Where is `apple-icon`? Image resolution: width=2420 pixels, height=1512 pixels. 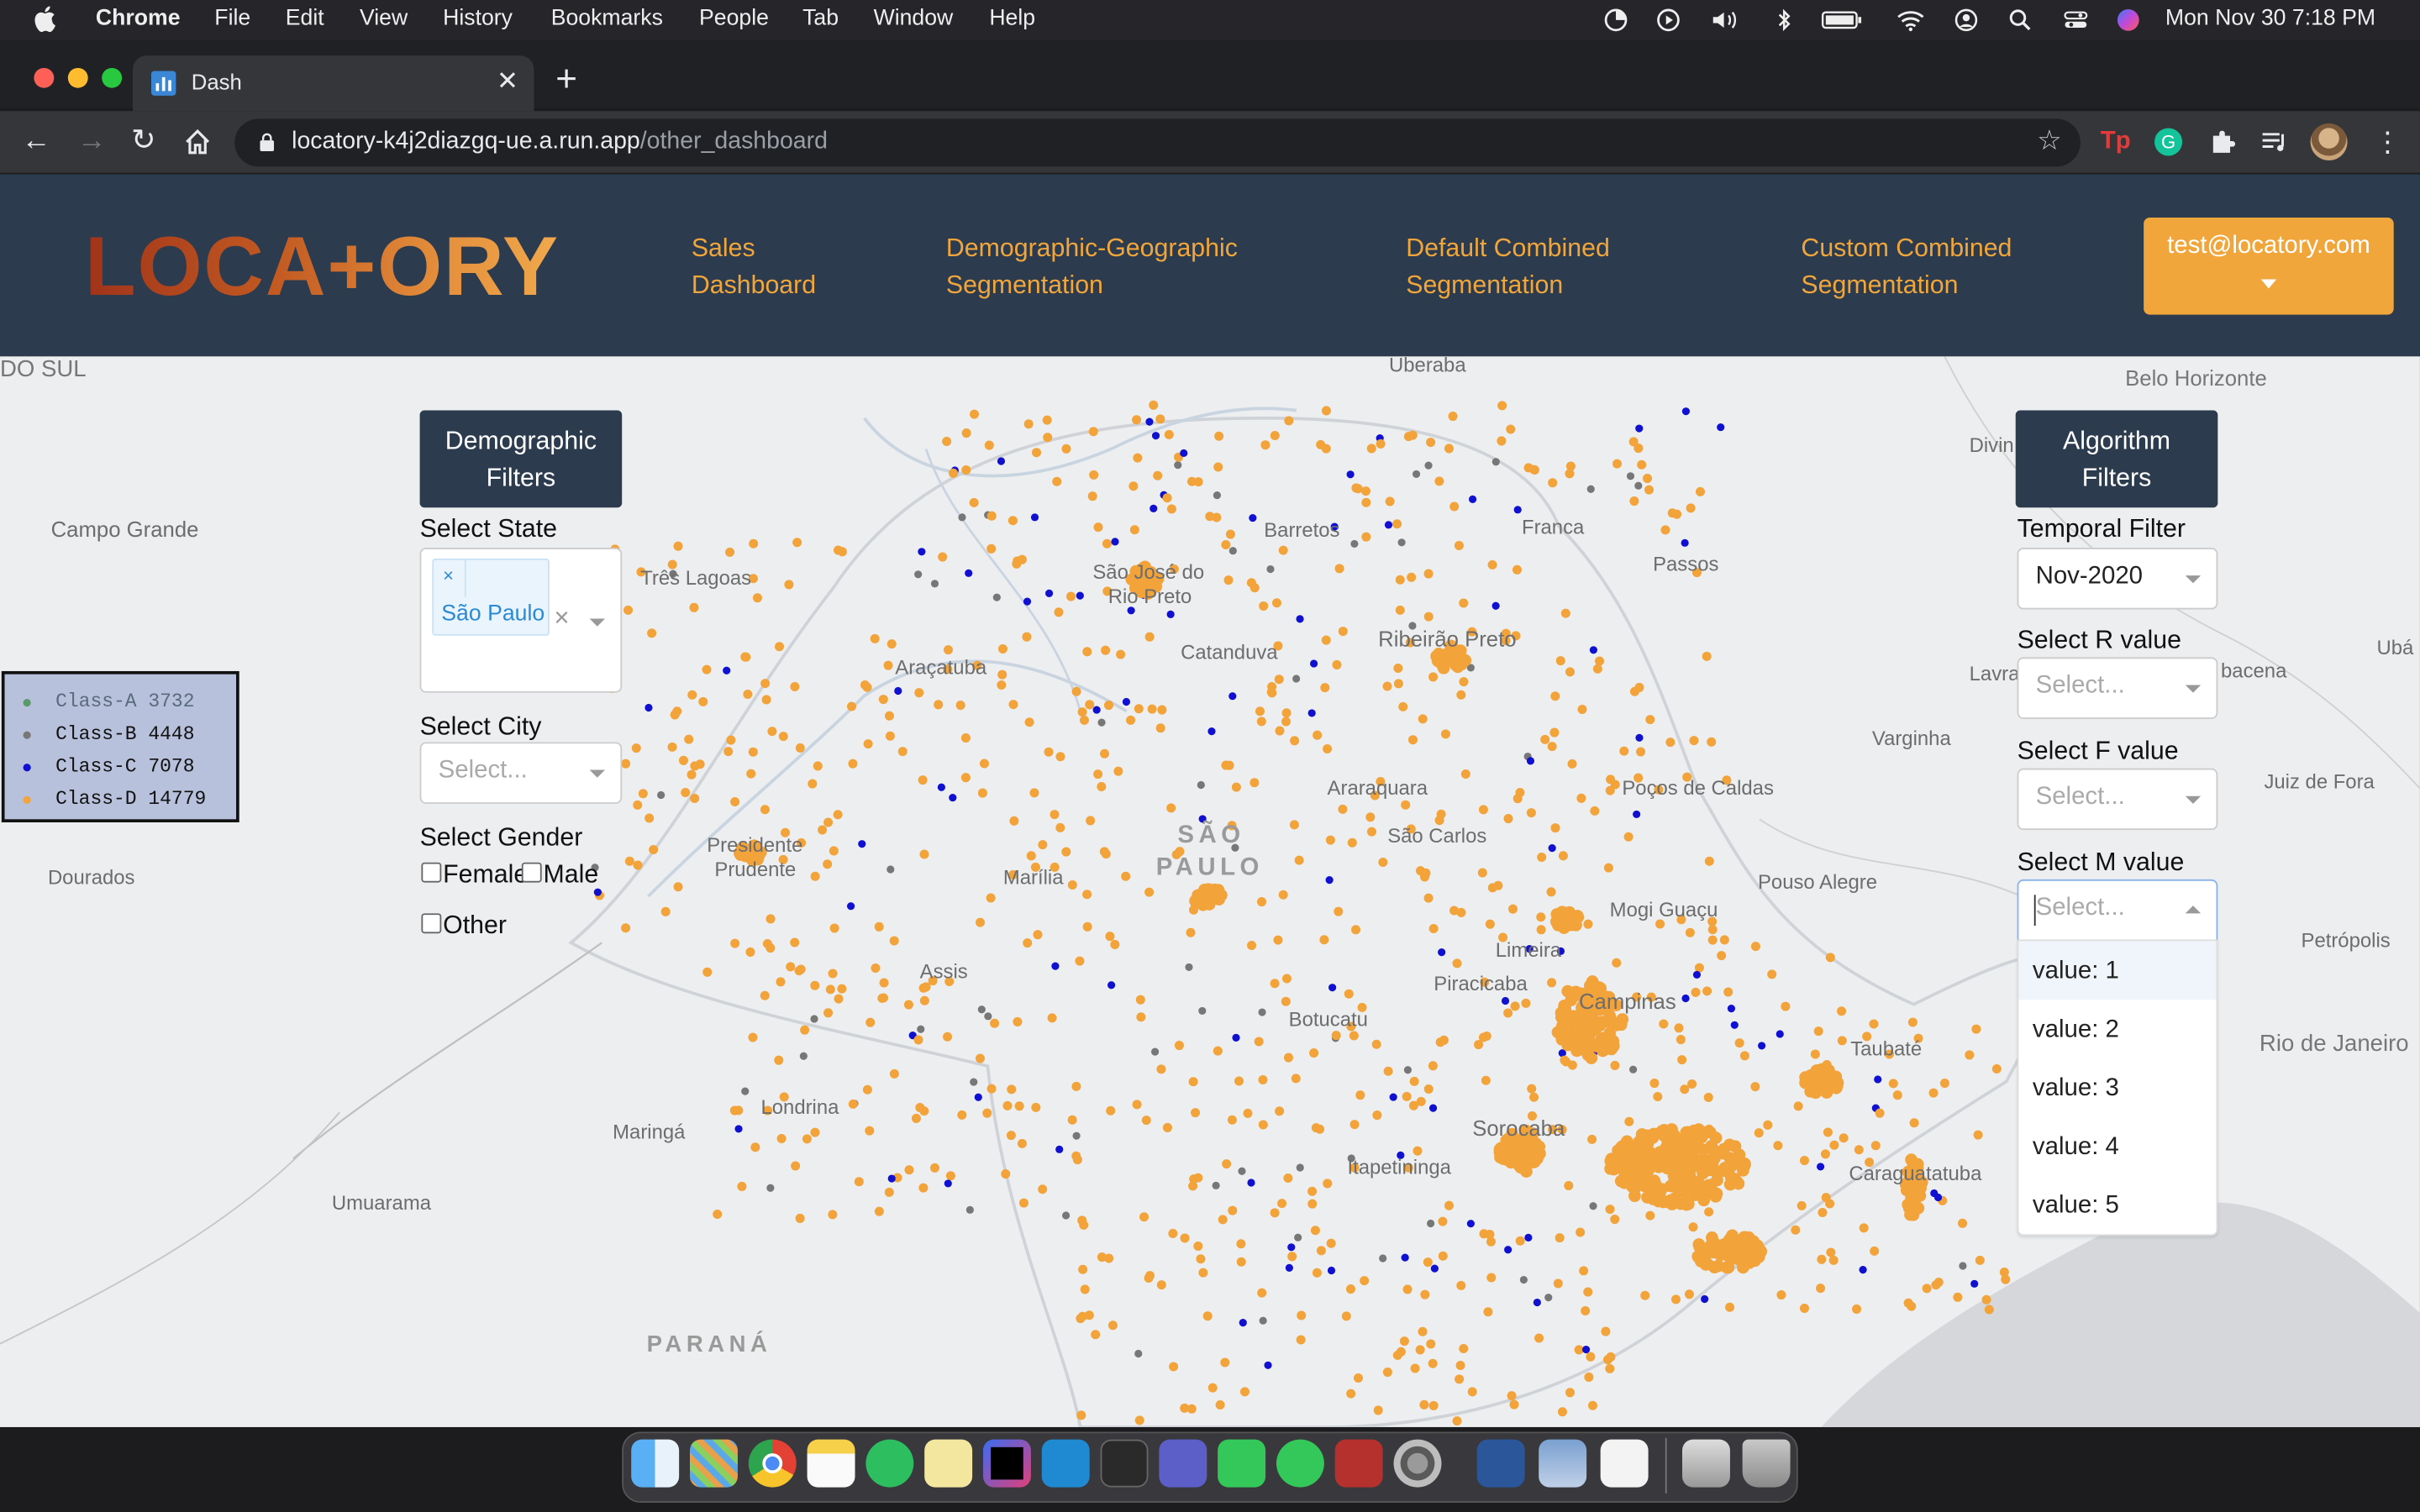
apple-icon is located at coordinates (46, 19).